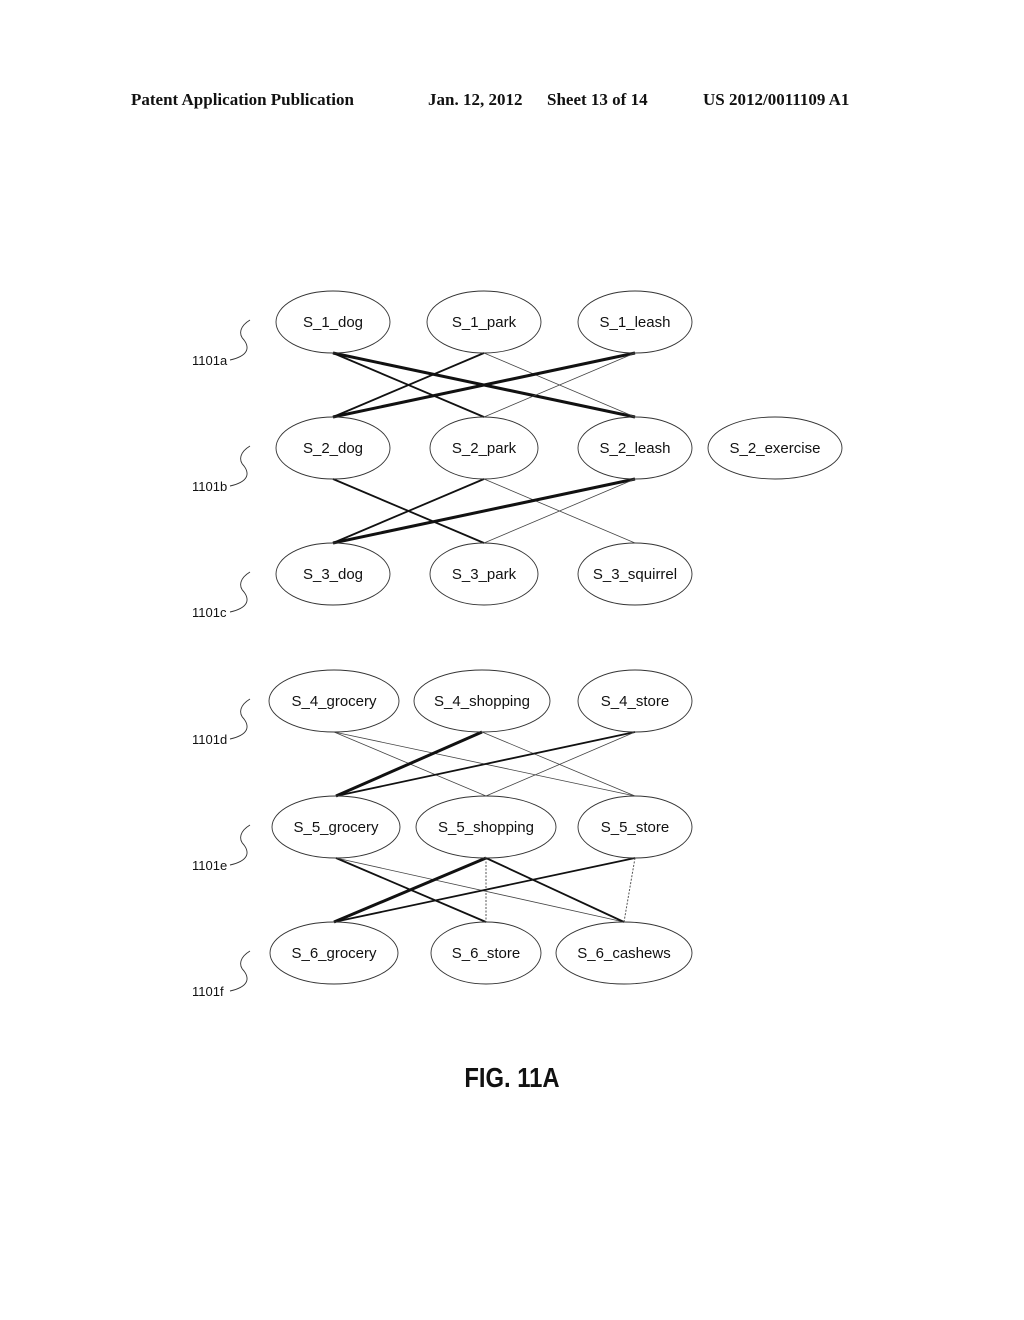 The height and width of the screenshot is (1320, 1024). I want to click on node-s-4-grocery: S_4_grocery, so click(334, 701).